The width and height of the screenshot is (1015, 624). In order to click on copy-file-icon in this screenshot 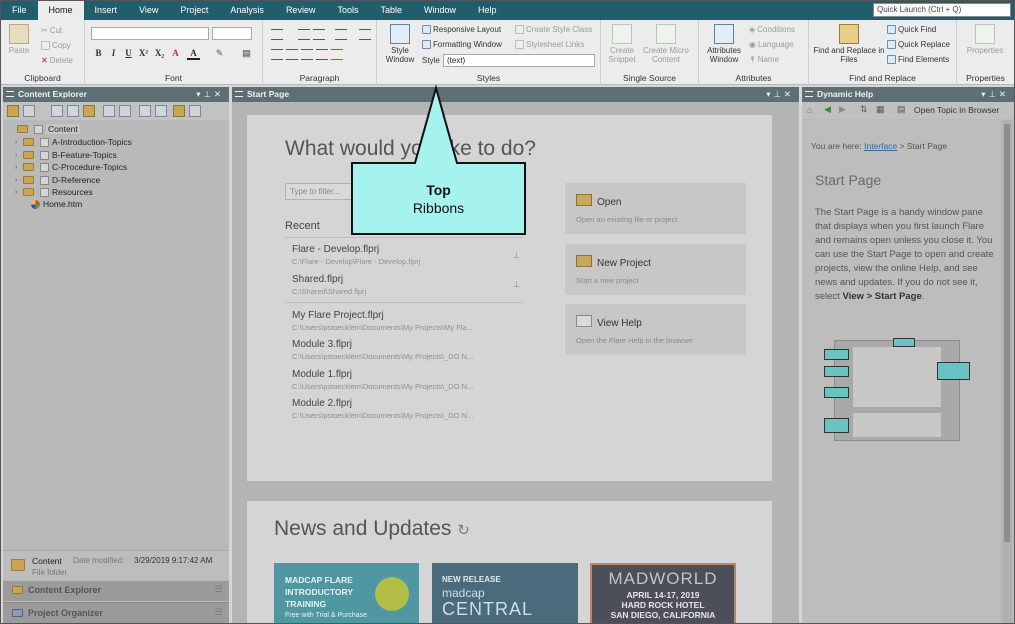, I will do `click(57, 111)`.